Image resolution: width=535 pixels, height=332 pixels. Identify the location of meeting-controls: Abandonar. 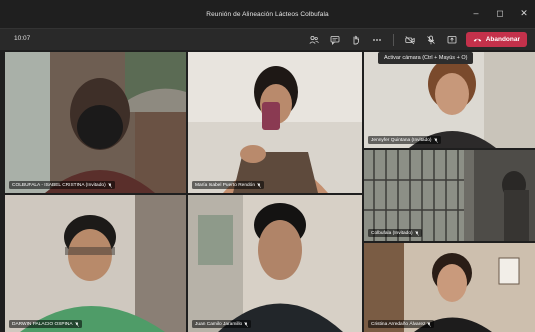
(417, 39).